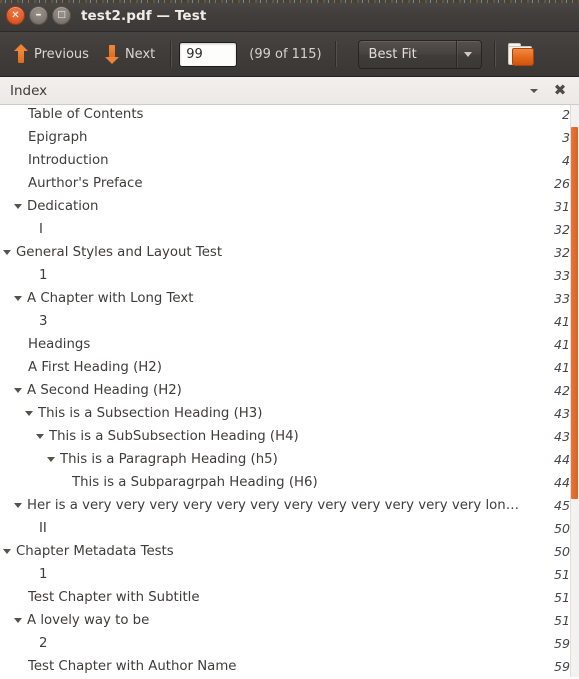 The width and height of the screenshot is (579, 679). What do you see at coordinates (285, 54) in the screenshot?
I see `page-count-label: (99 of 115)` at bounding box center [285, 54].